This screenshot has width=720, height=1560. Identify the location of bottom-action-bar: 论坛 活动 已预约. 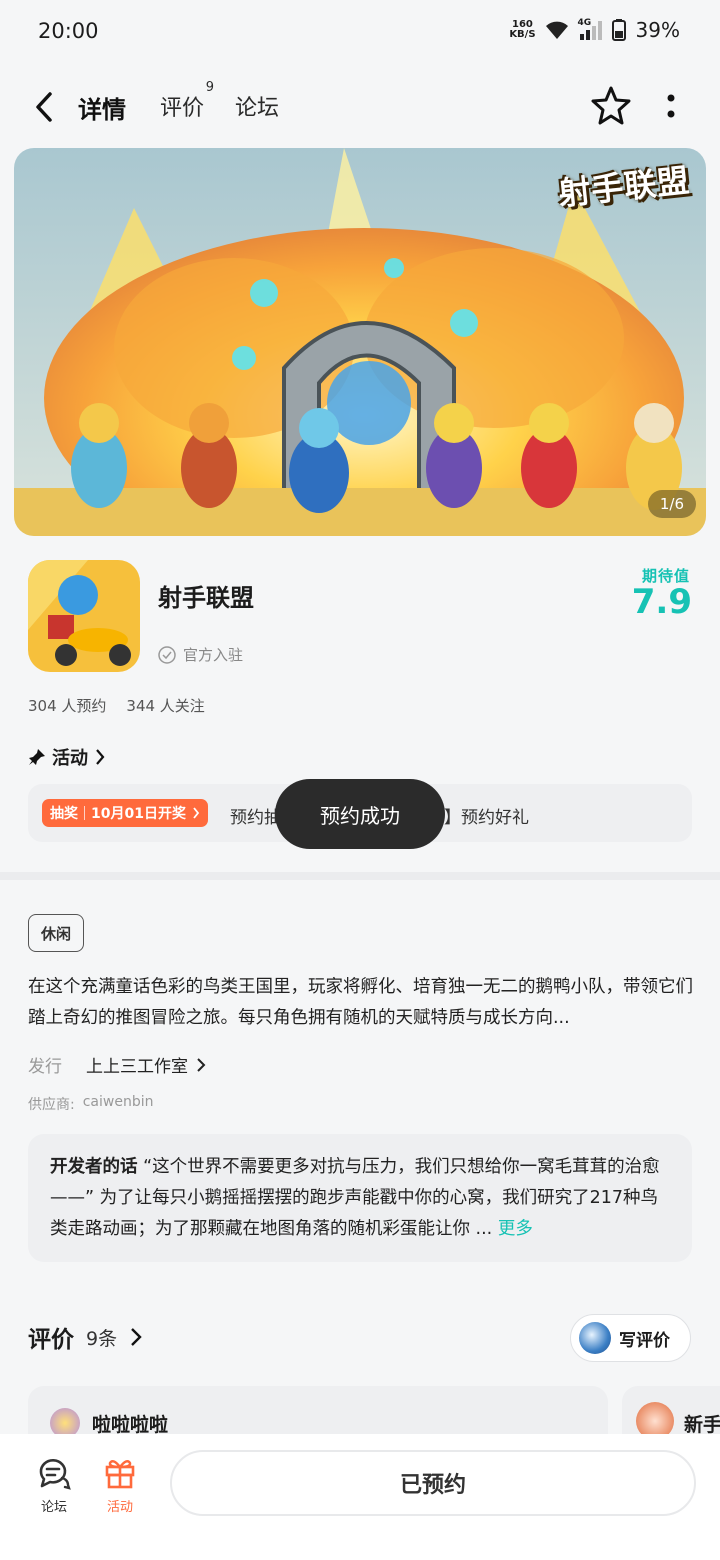
(360, 1497).